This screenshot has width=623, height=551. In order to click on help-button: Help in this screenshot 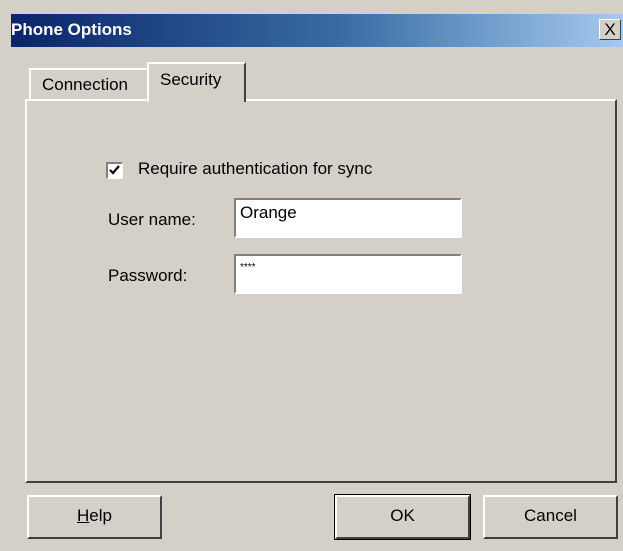, I will do `click(94, 517)`.